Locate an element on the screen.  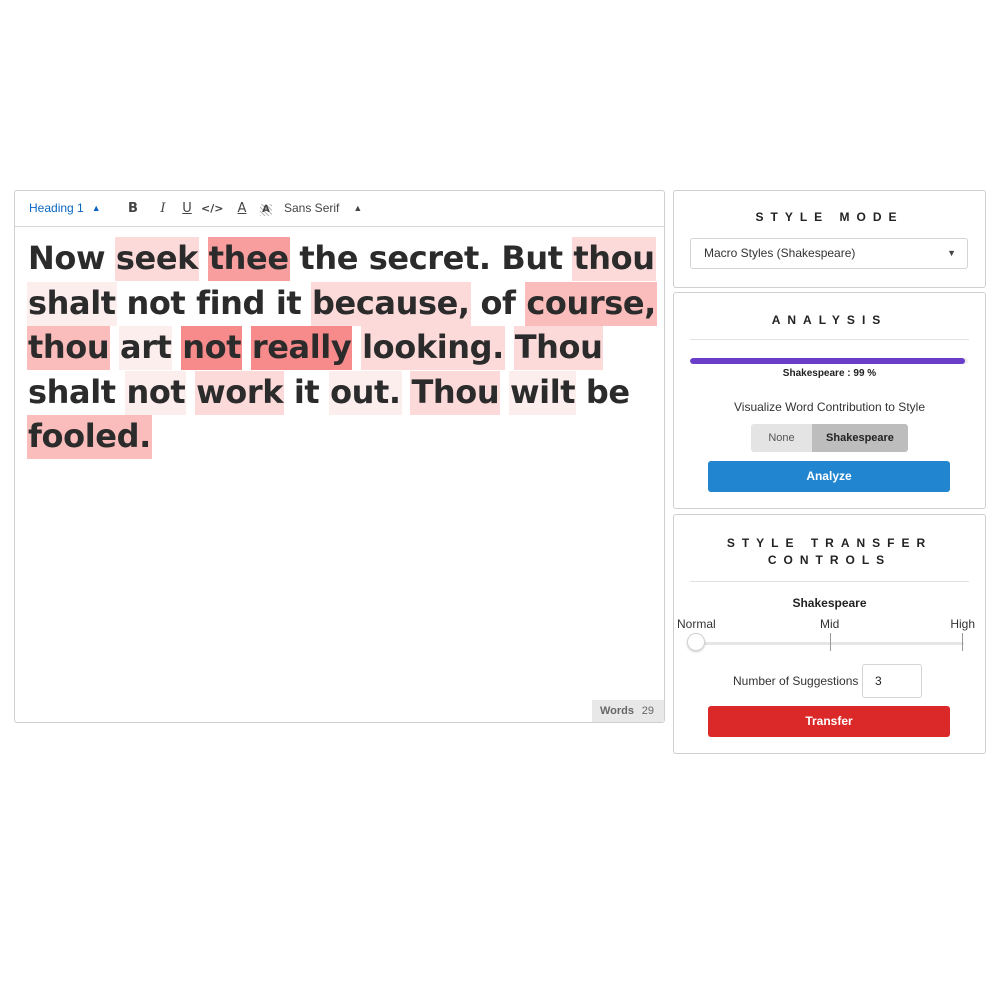
slider-label-mid: Mid is located at coordinates (830, 624).